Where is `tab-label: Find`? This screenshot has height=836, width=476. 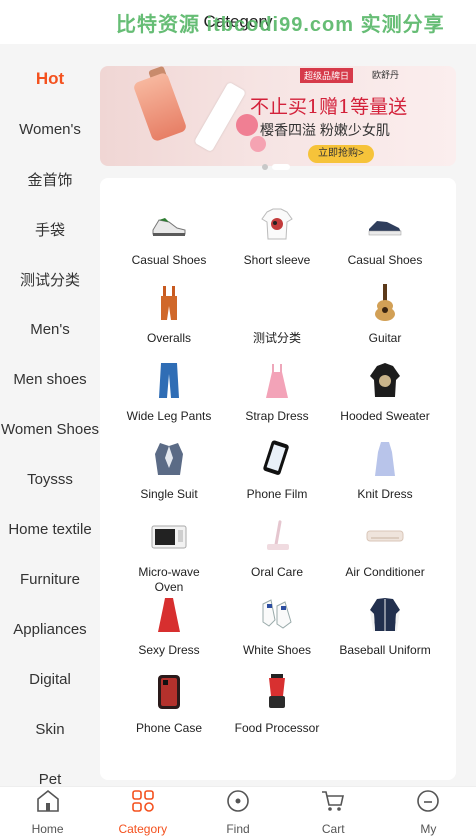
tab-label: Find is located at coordinates (238, 828).